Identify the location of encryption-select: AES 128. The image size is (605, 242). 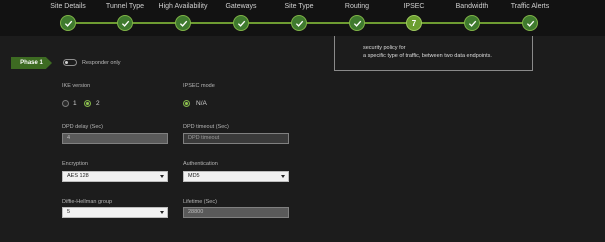
(115, 176).